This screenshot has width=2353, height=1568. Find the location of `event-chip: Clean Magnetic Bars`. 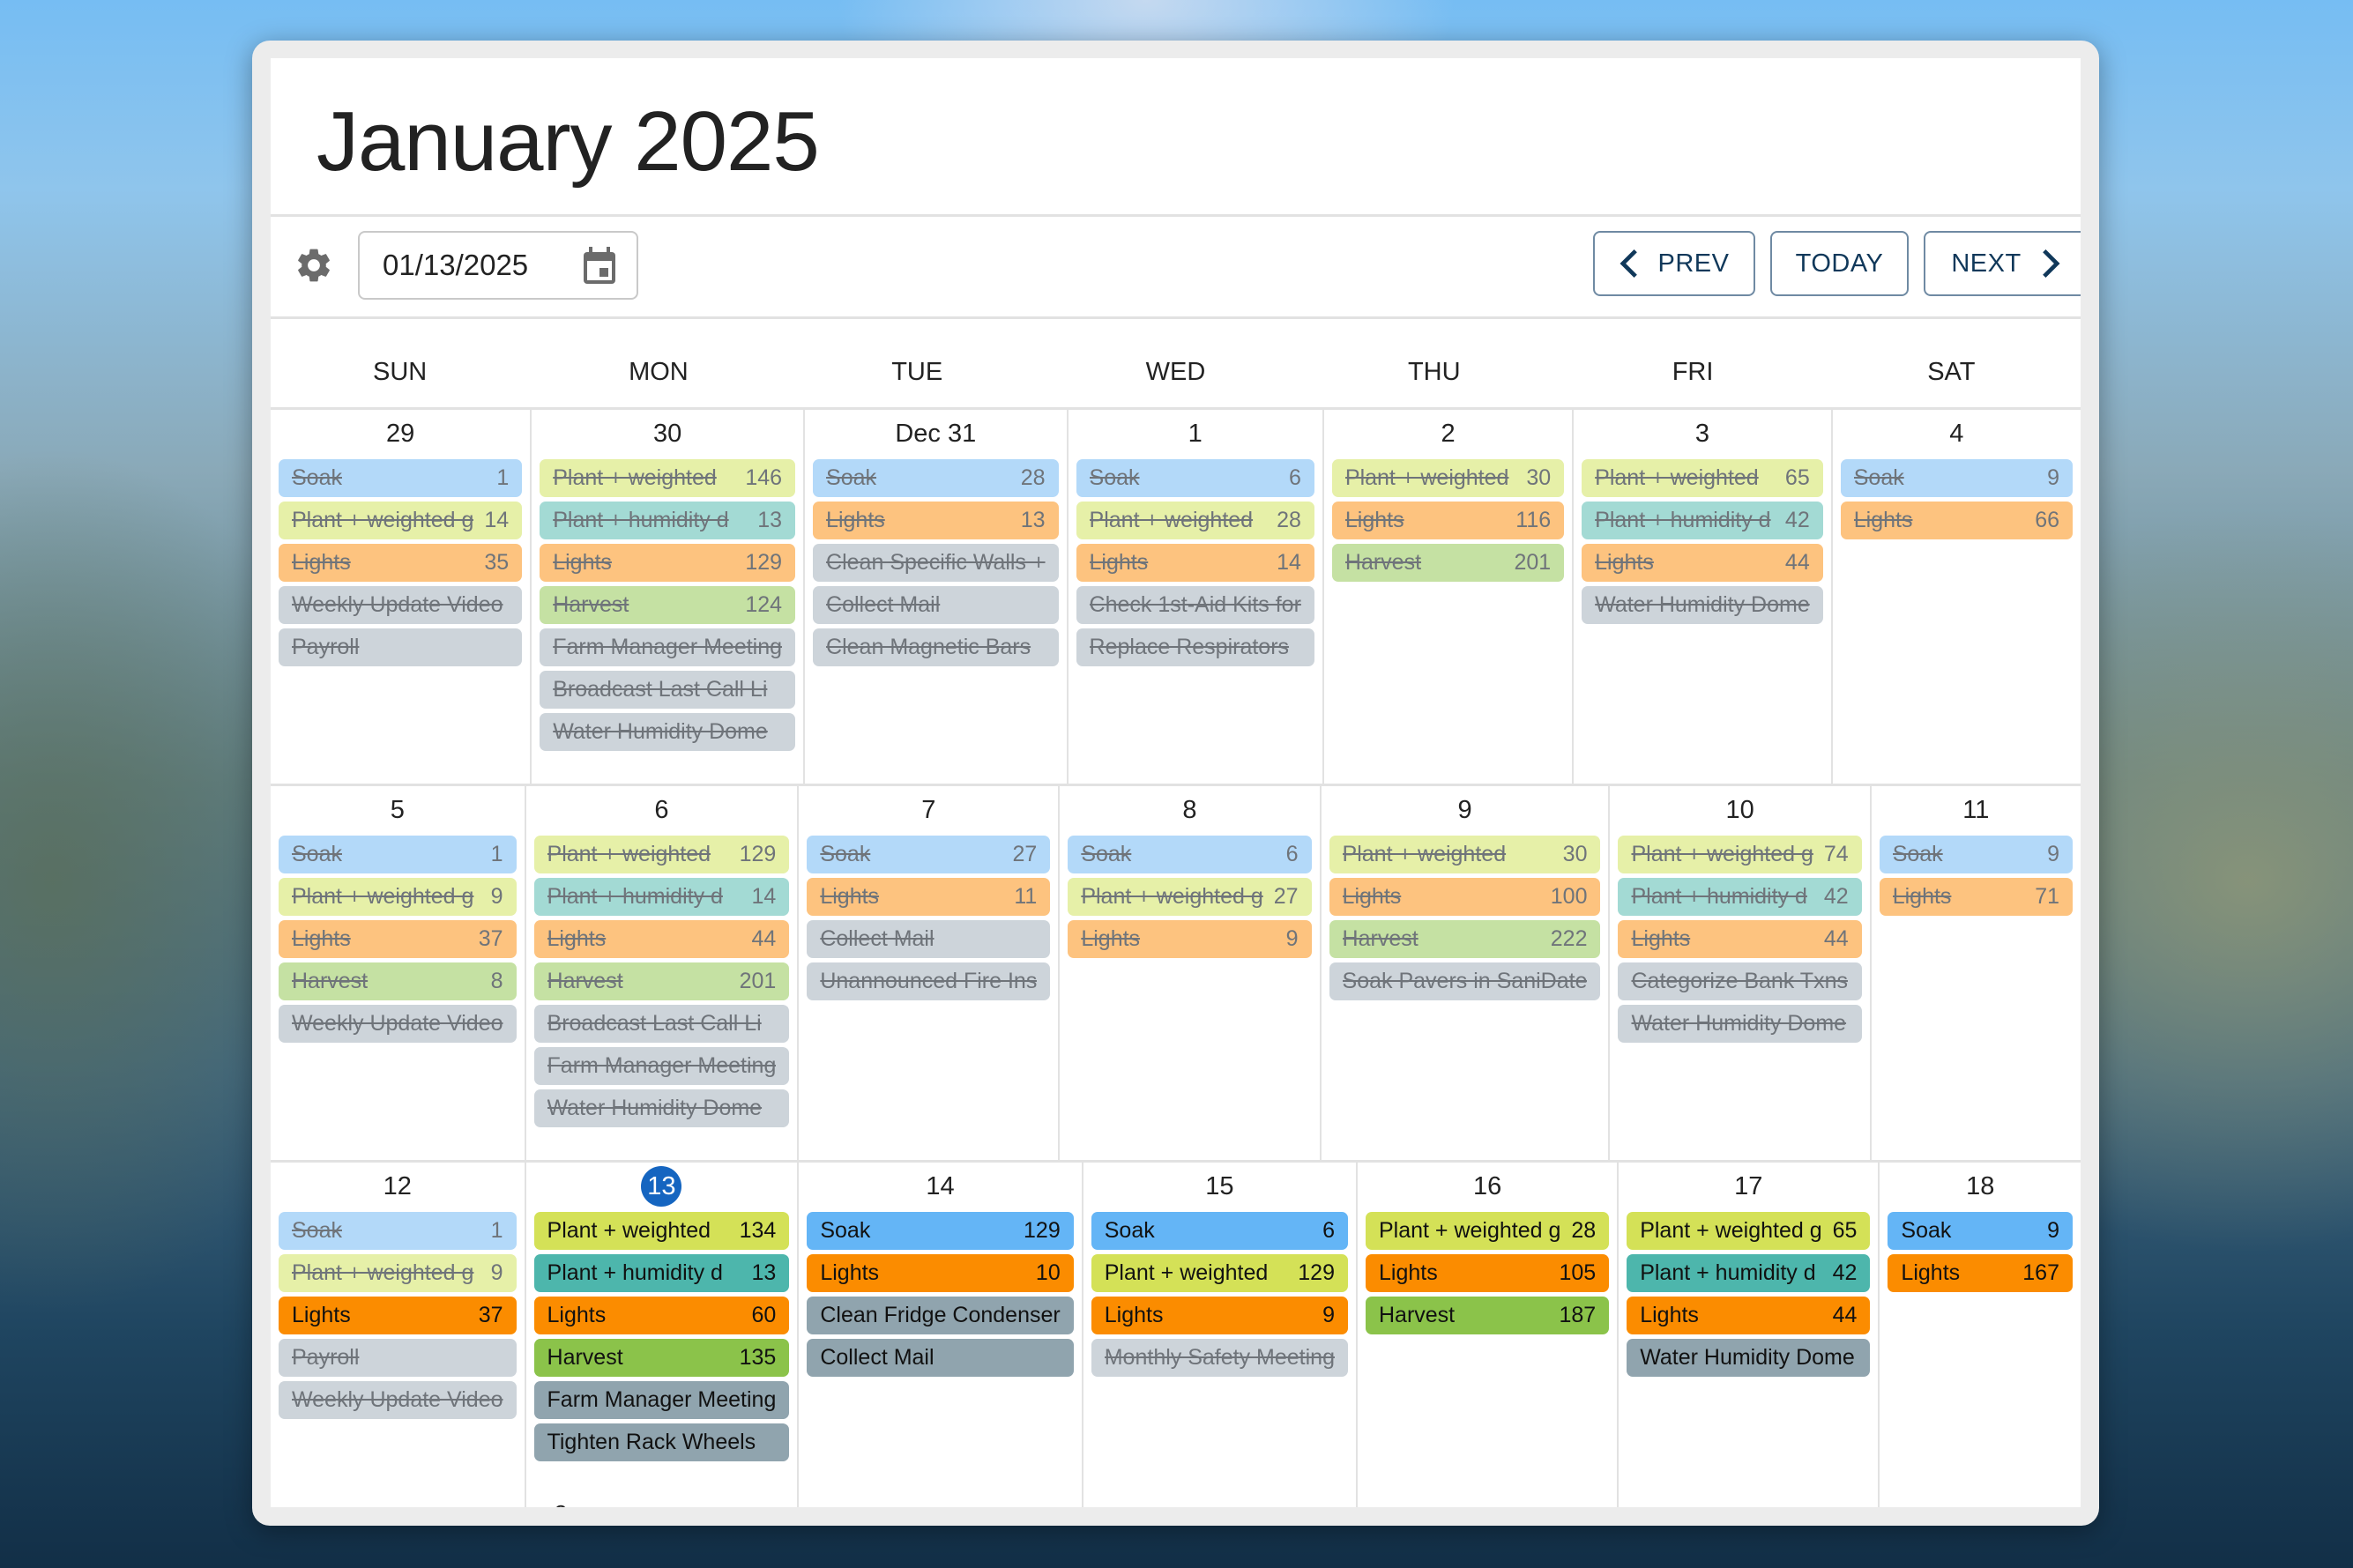

event-chip: Clean Magnetic Bars is located at coordinates (936, 647).